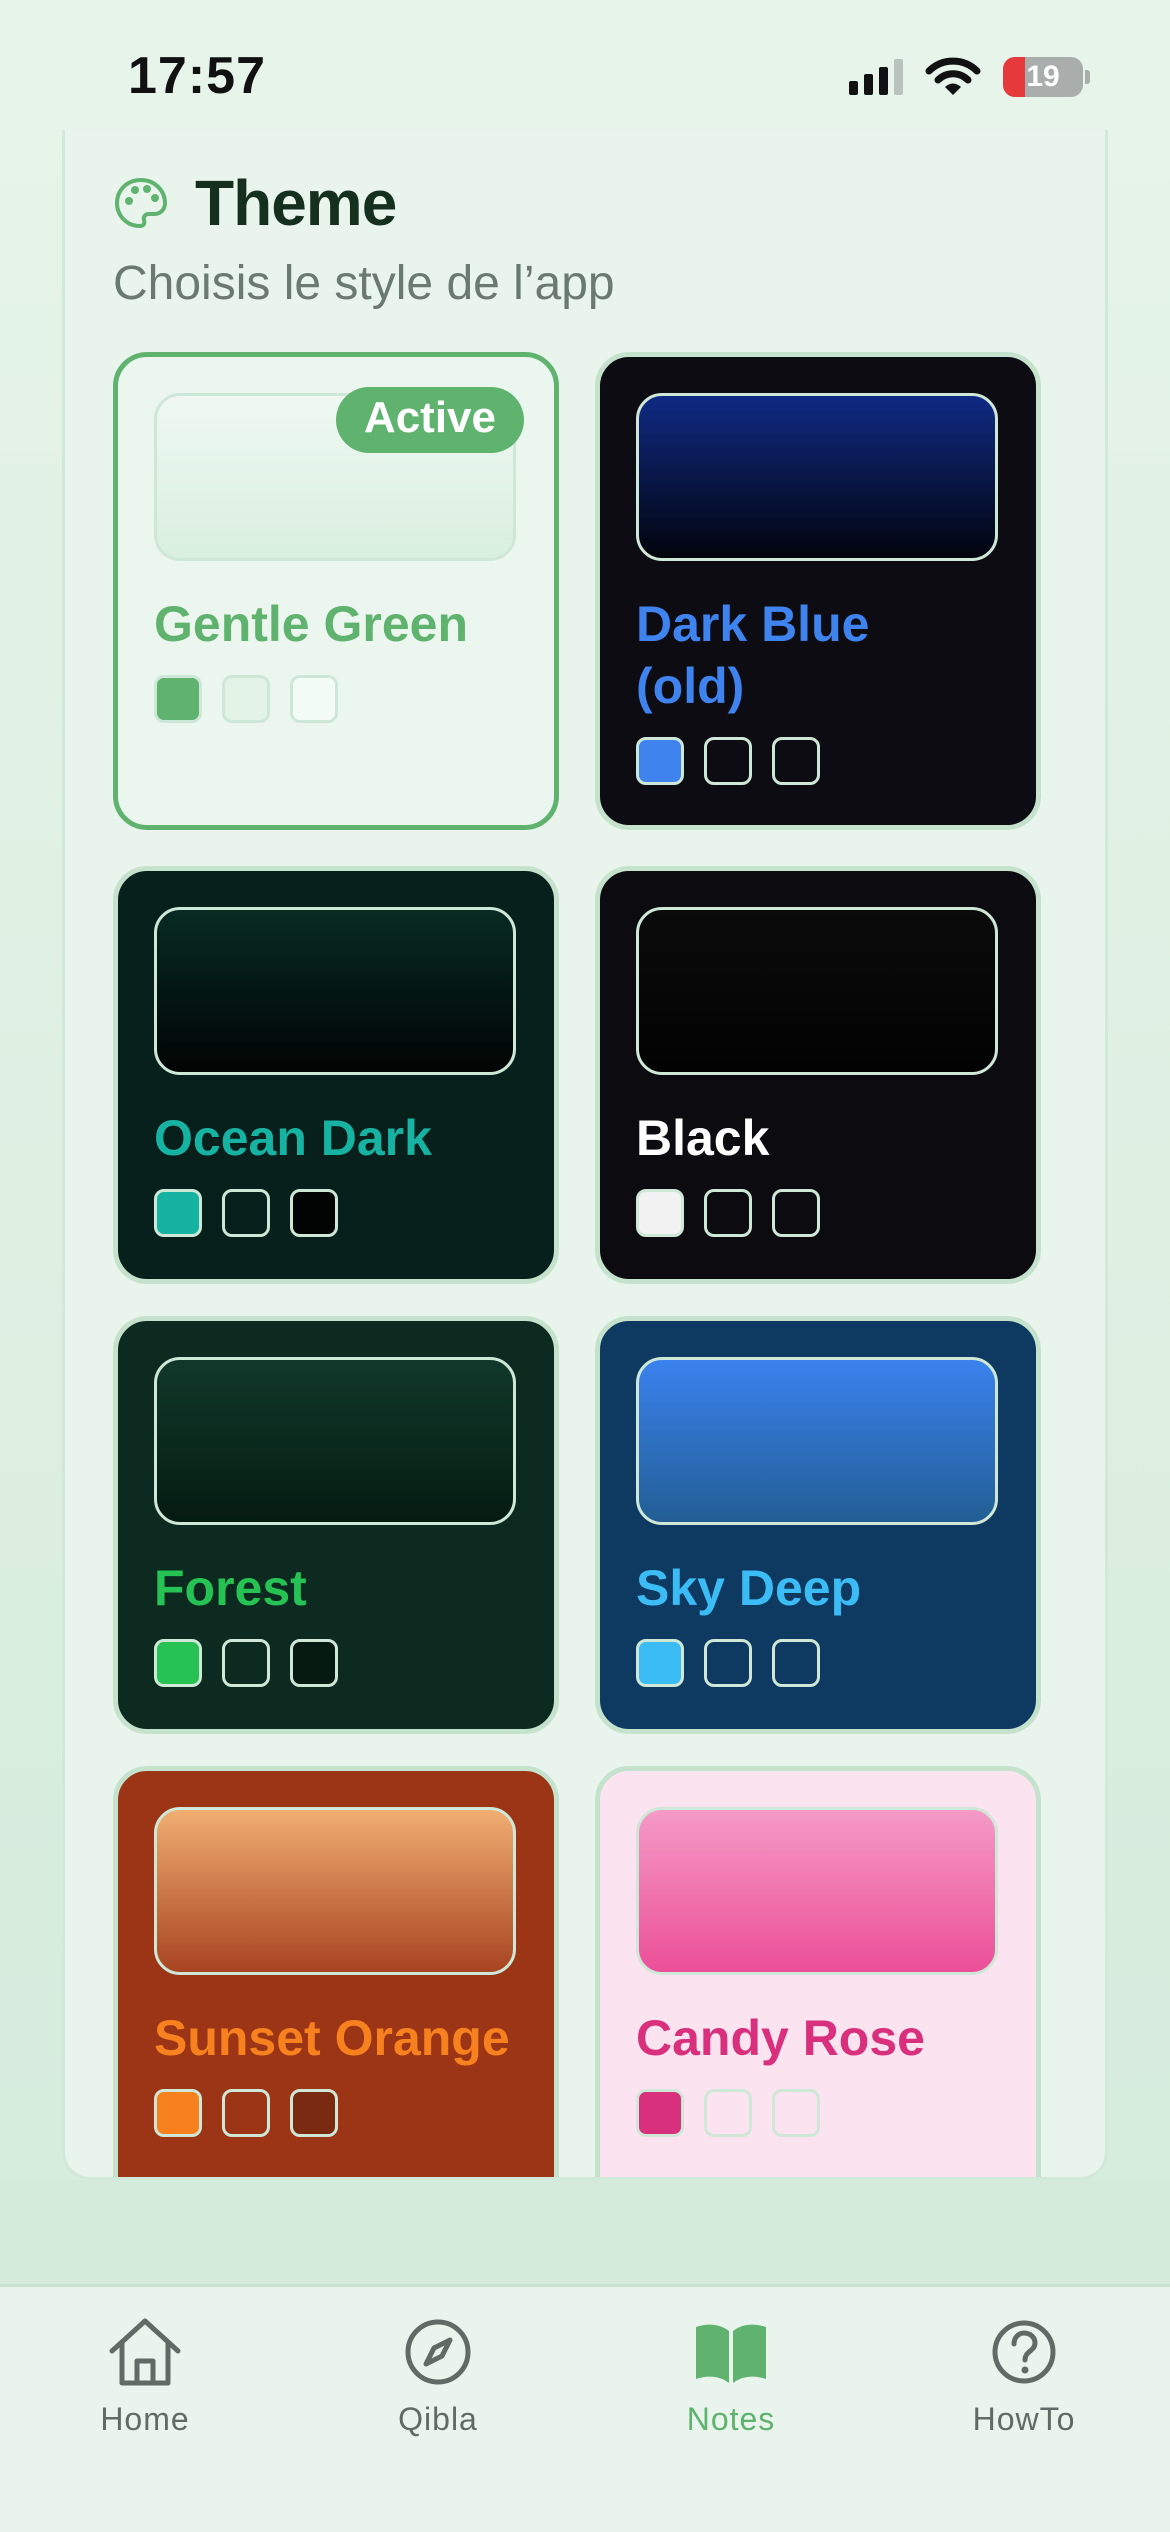 This screenshot has height=2532, width=1170. I want to click on theme-name: Ocean Dark, so click(293, 1138).